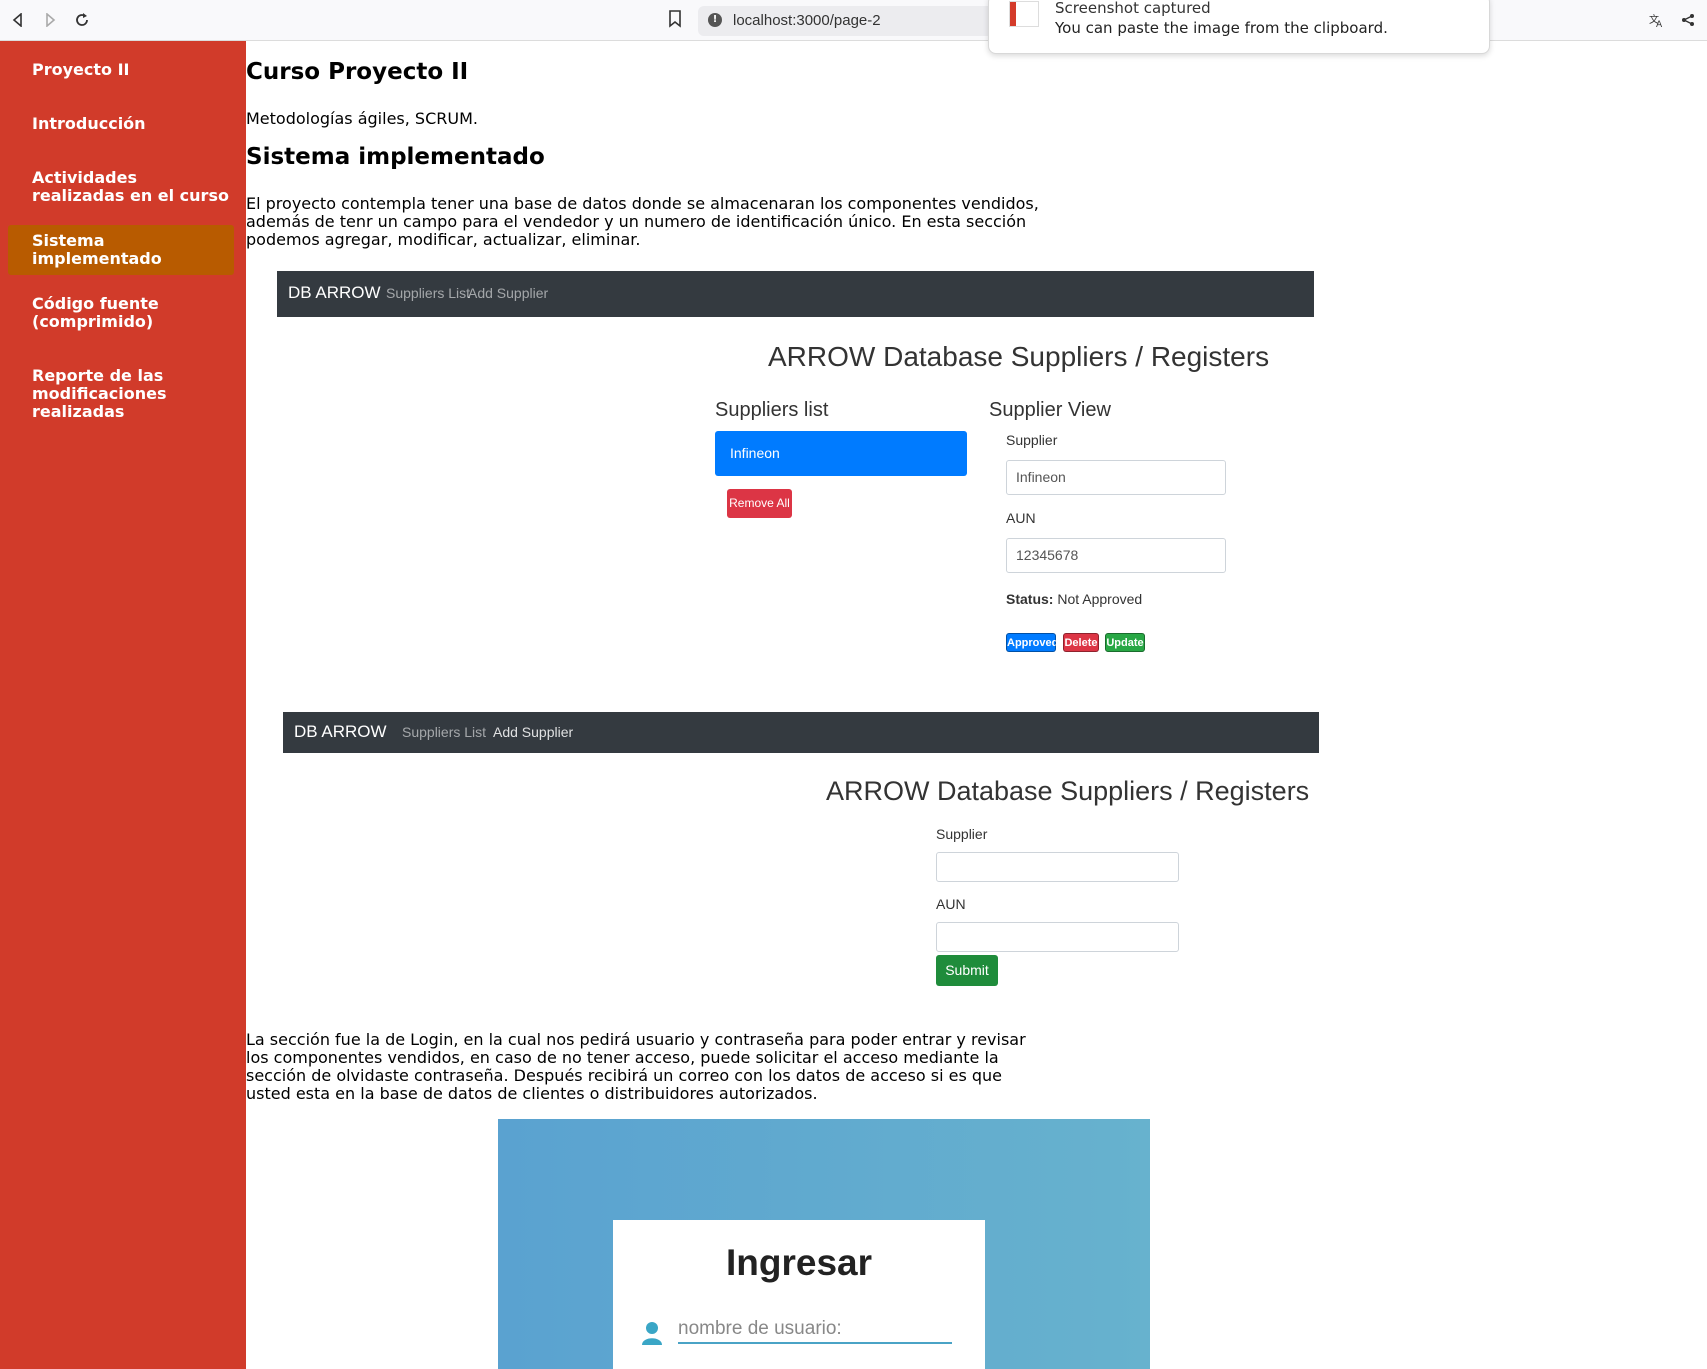  Describe the element at coordinates (1057, 867) in the screenshot. I see `supplier-field` at that location.